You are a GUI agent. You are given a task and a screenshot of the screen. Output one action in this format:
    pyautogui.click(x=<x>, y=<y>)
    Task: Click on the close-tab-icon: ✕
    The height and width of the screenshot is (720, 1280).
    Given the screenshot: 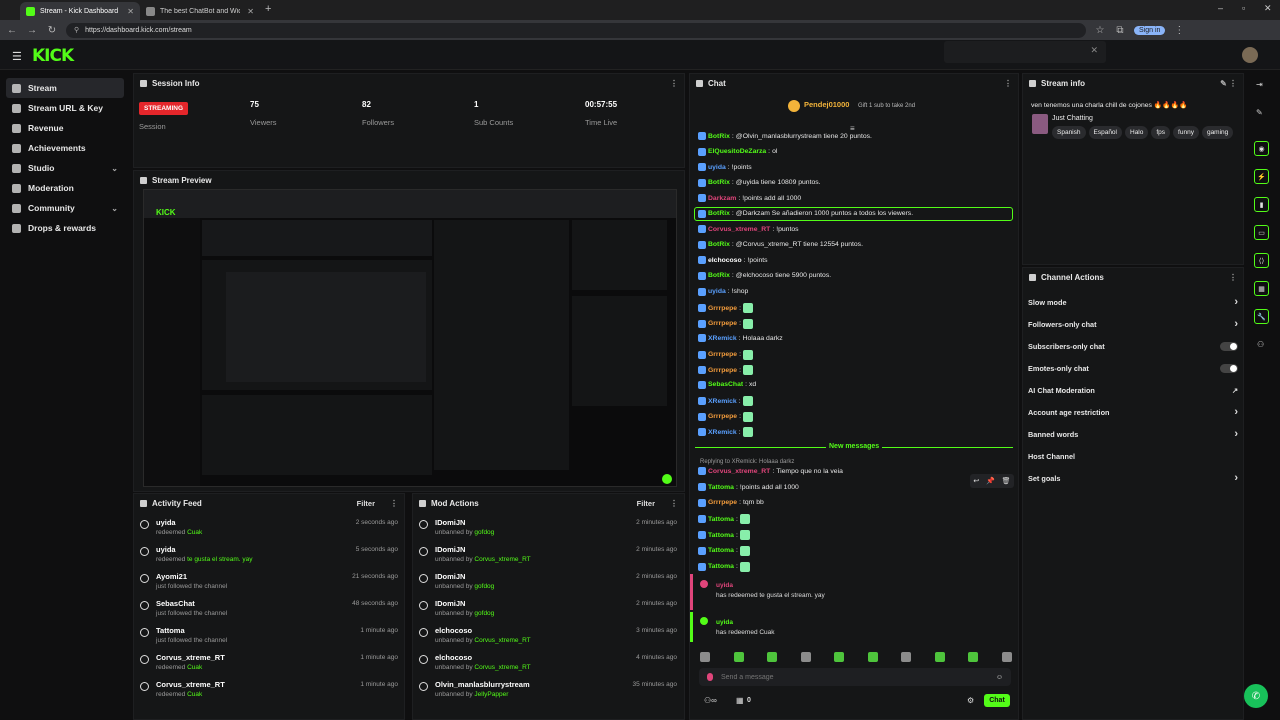 What is the action you would take?
    pyautogui.click(x=130, y=11)
    